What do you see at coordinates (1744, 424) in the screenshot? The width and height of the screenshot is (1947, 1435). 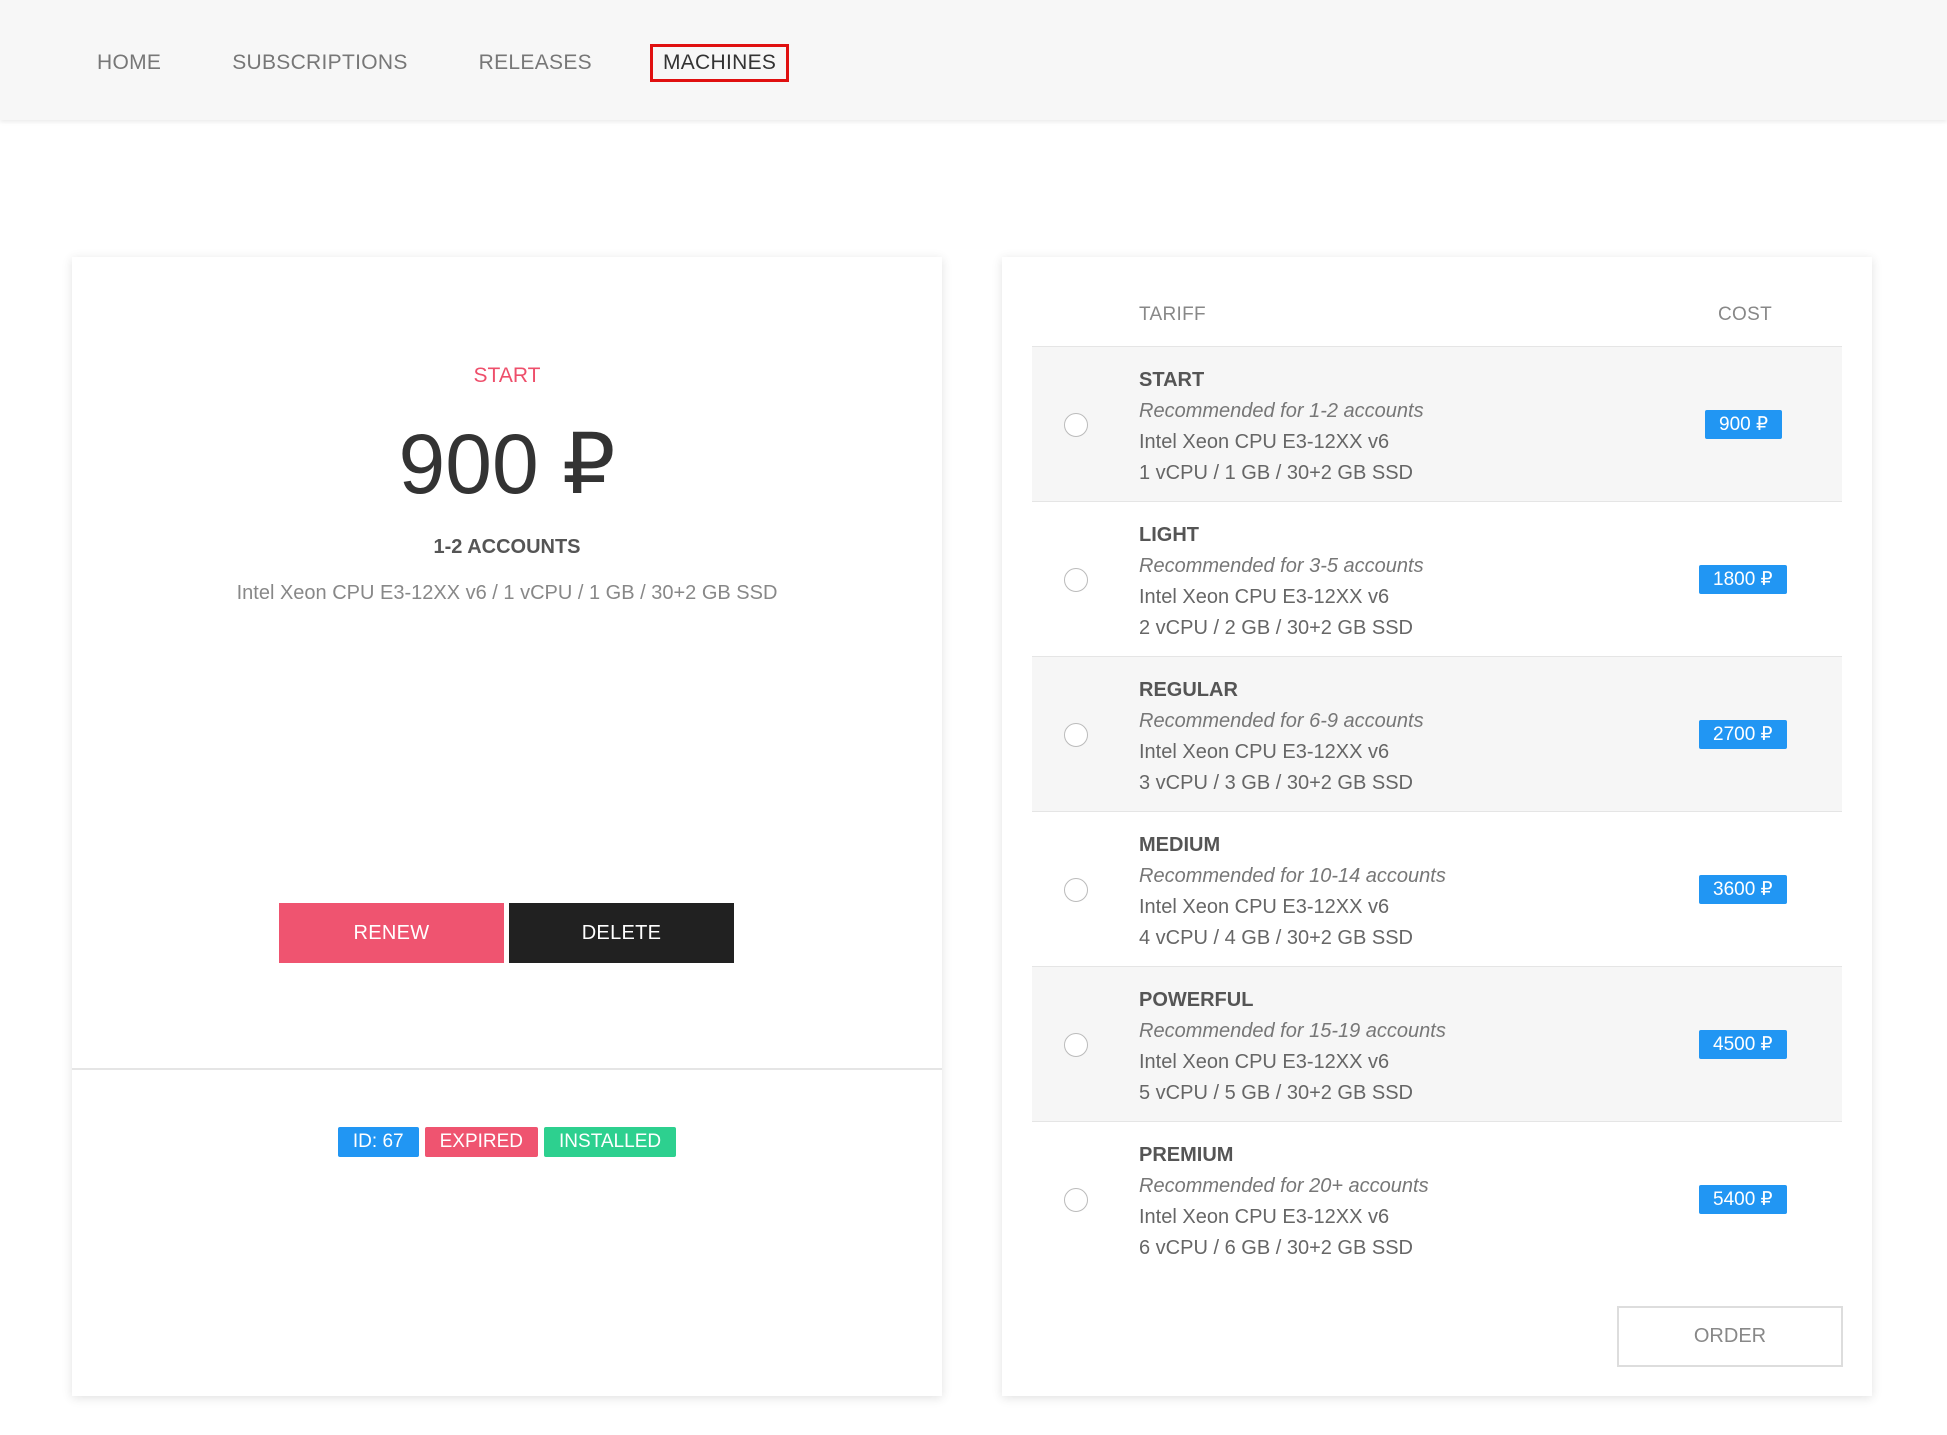 I see `tariff-price-badge: 900 ₽` at bounding box center [1744, 424].